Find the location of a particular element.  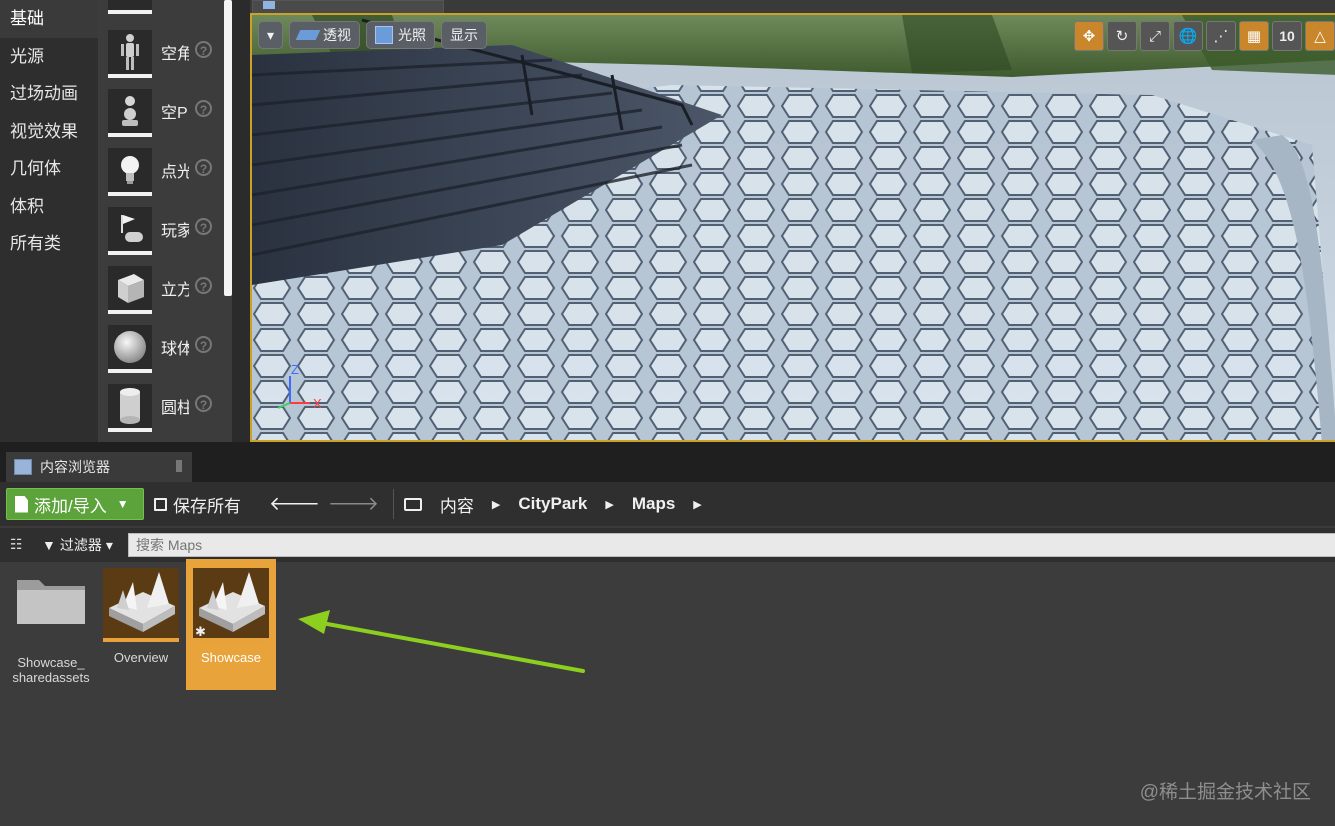

place-item-label: 玩家 is located at coordinates (175, 231).